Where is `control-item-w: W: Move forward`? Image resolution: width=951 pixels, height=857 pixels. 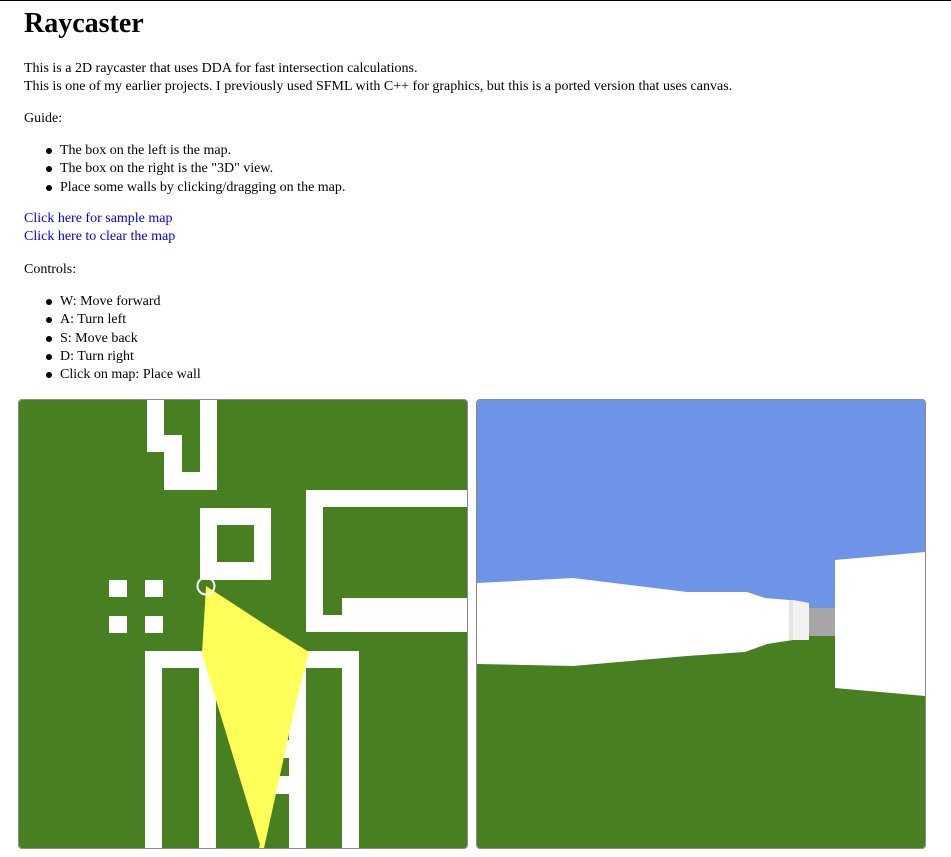
control-item-w: W: Move forward is located at coordinates (112, 302).